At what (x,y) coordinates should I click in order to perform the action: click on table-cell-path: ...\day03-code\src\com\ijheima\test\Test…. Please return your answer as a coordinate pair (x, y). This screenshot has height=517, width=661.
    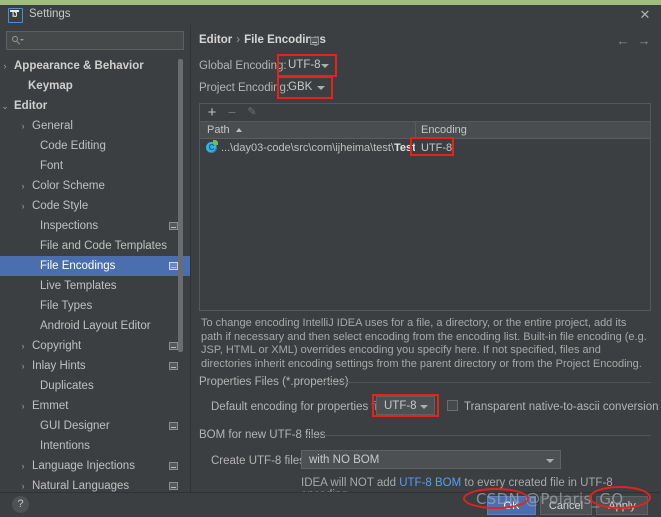
    Looking at the image, I should click on (318, 148).